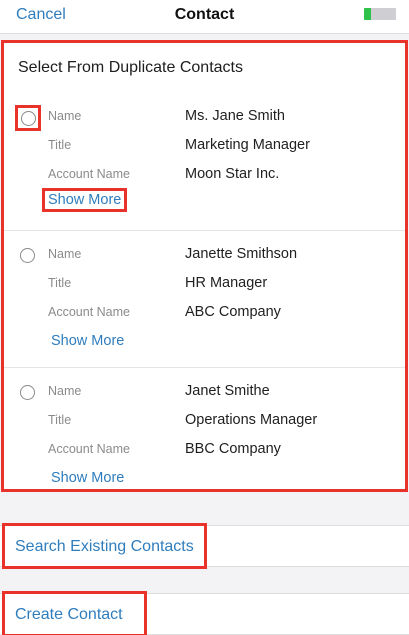  I want to click on account-value: Moon Star Inc., so click(232, 174).